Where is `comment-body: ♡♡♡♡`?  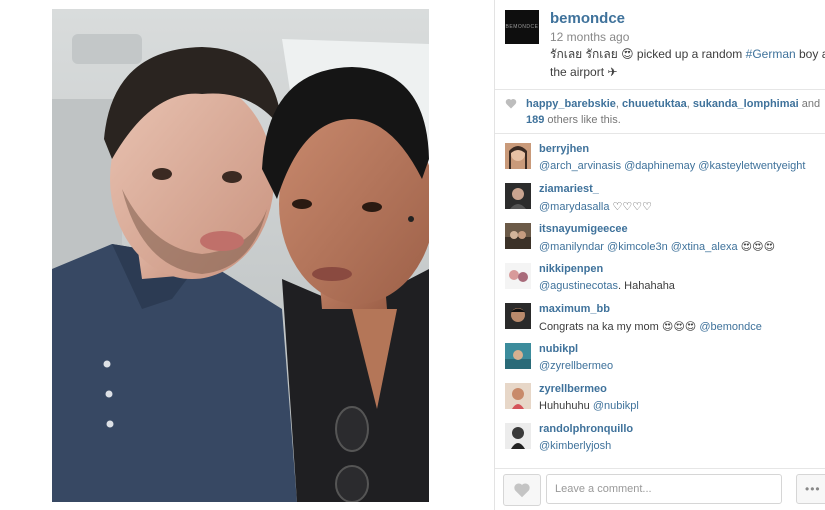
comment-body: ♡♡♡♡ is located at coordinates (630, 207).